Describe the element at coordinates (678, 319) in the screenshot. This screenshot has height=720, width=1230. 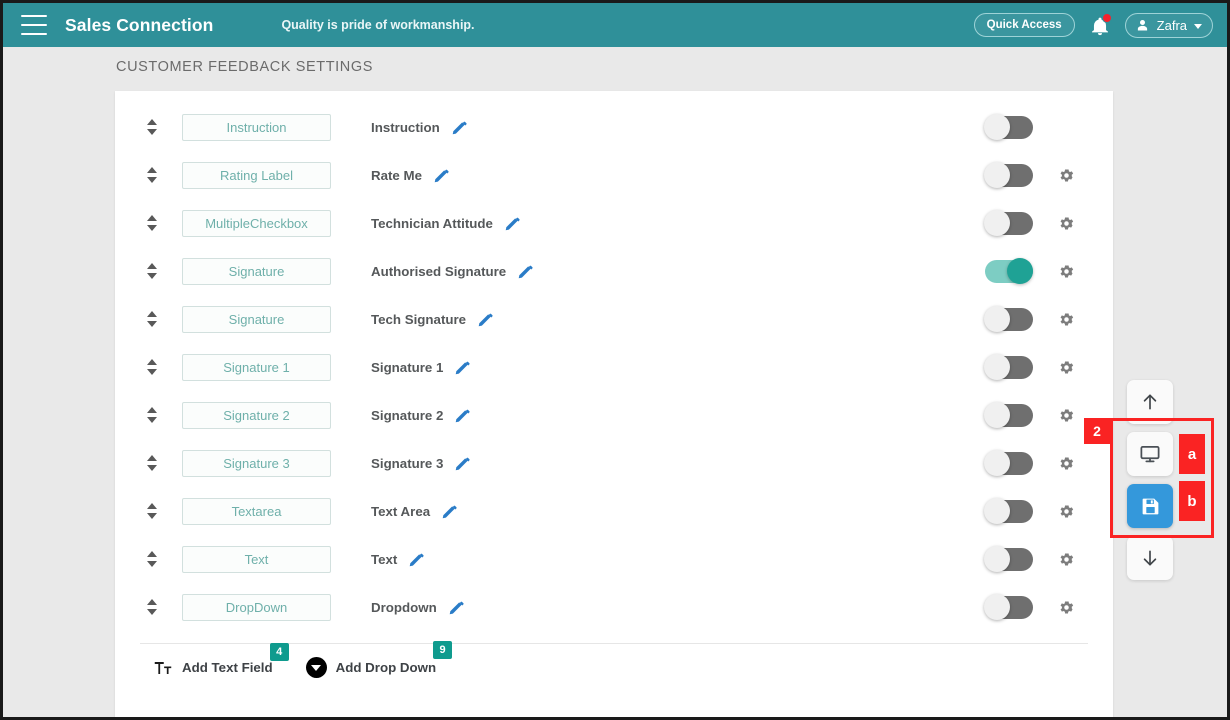
I see `field-label-group: Tech Signature` at that location.